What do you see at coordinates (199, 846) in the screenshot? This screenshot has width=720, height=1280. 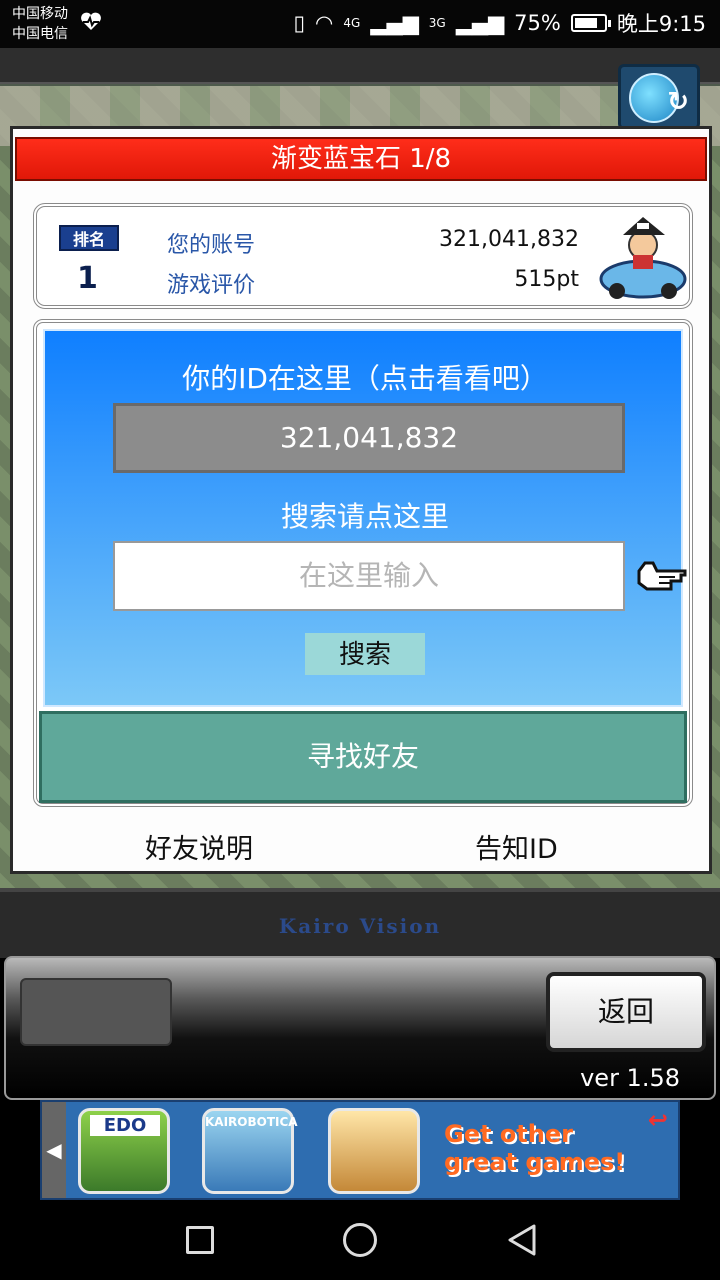 I see `friend-help-link: 好友说明` at bounding box center [199, 846].